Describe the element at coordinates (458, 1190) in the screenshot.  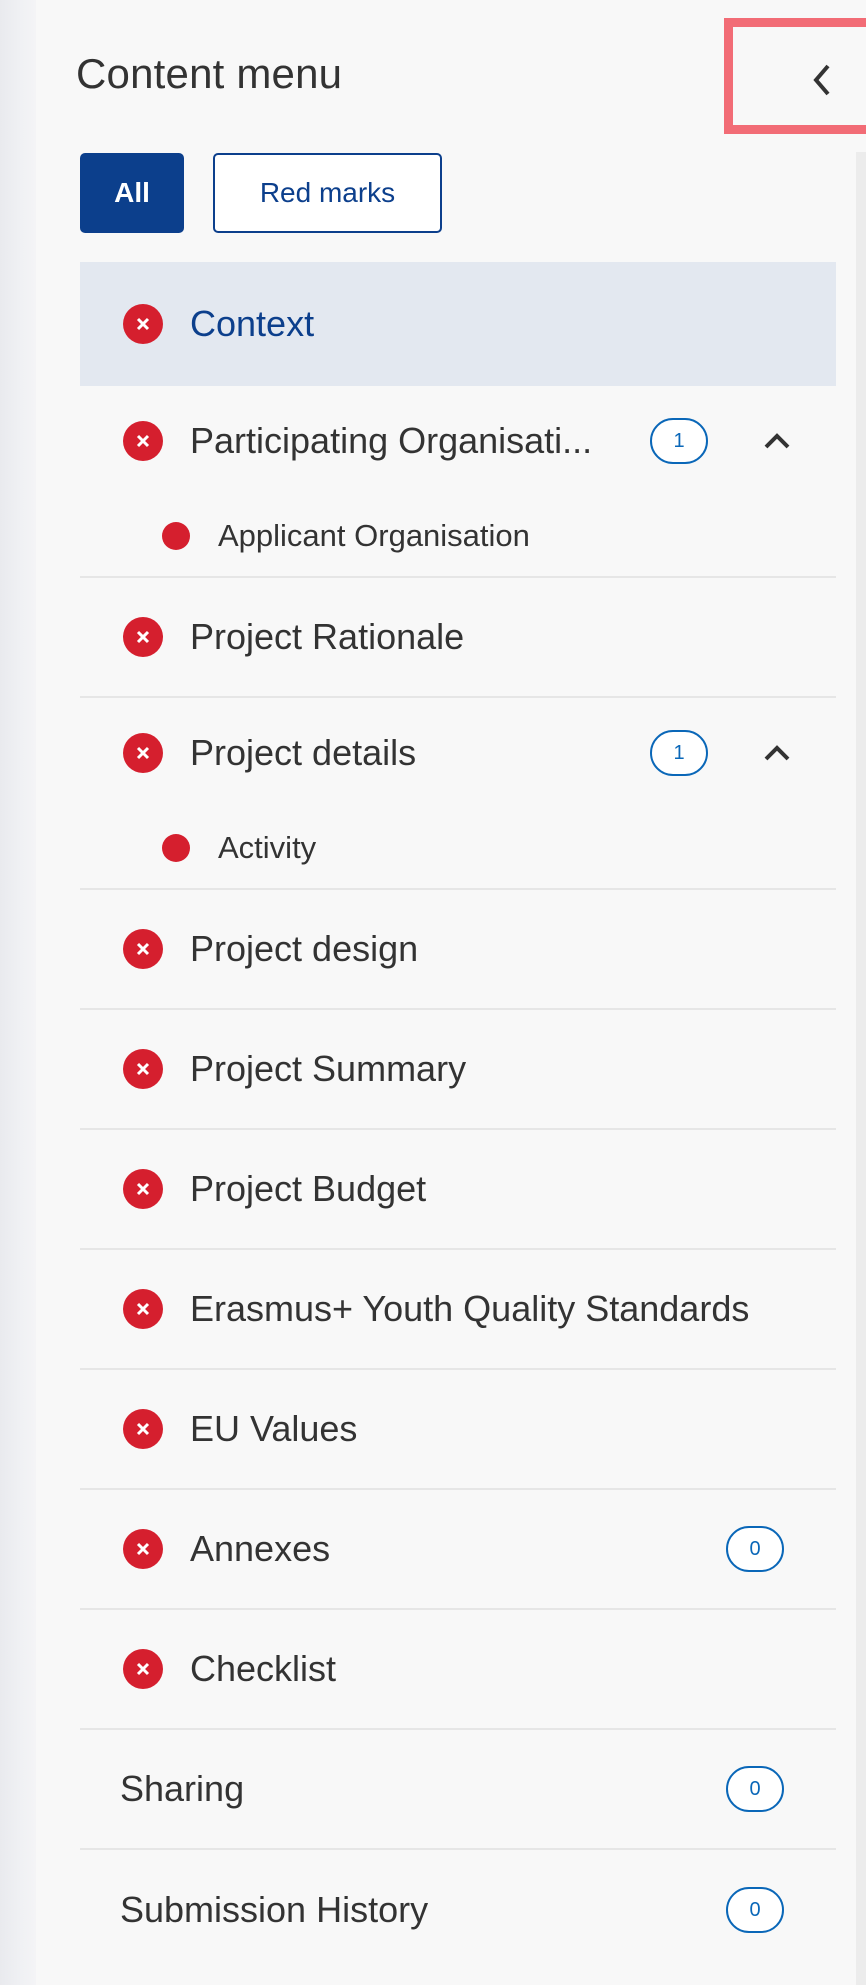
I see `menu-item-project-budget: Project Budget` at that location.